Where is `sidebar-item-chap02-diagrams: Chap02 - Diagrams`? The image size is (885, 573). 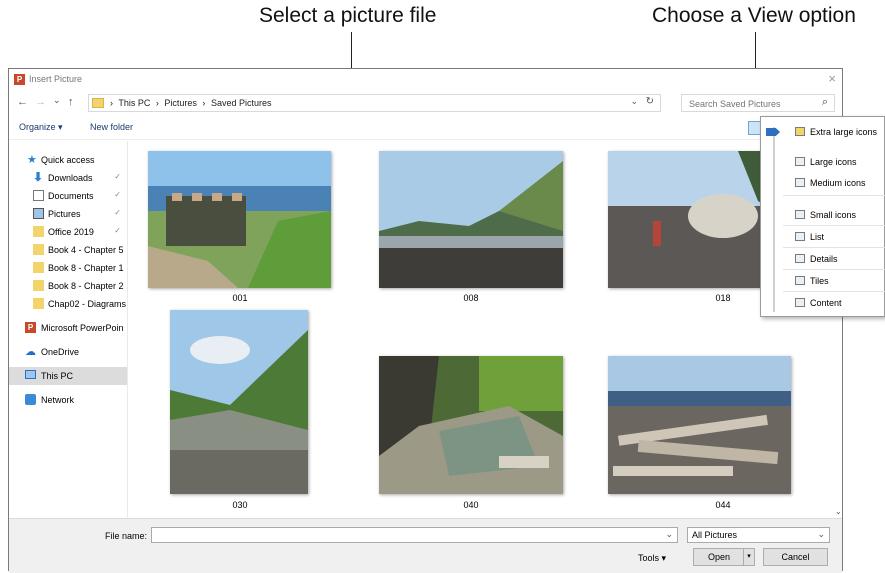
sidebar-item-chap02-diagrams: Chap02 - Diagrams is located at coordinates (68, 304).